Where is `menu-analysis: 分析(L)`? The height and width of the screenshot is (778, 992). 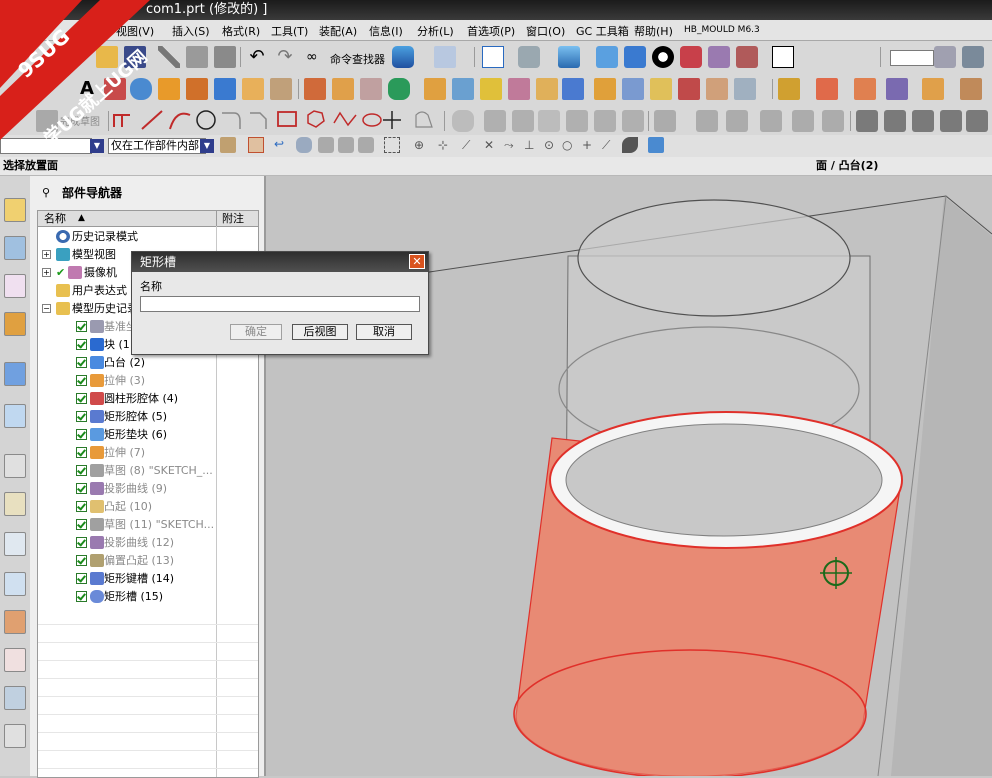
menu-analysis: 分析(L) is located at coordinates (435, 31).